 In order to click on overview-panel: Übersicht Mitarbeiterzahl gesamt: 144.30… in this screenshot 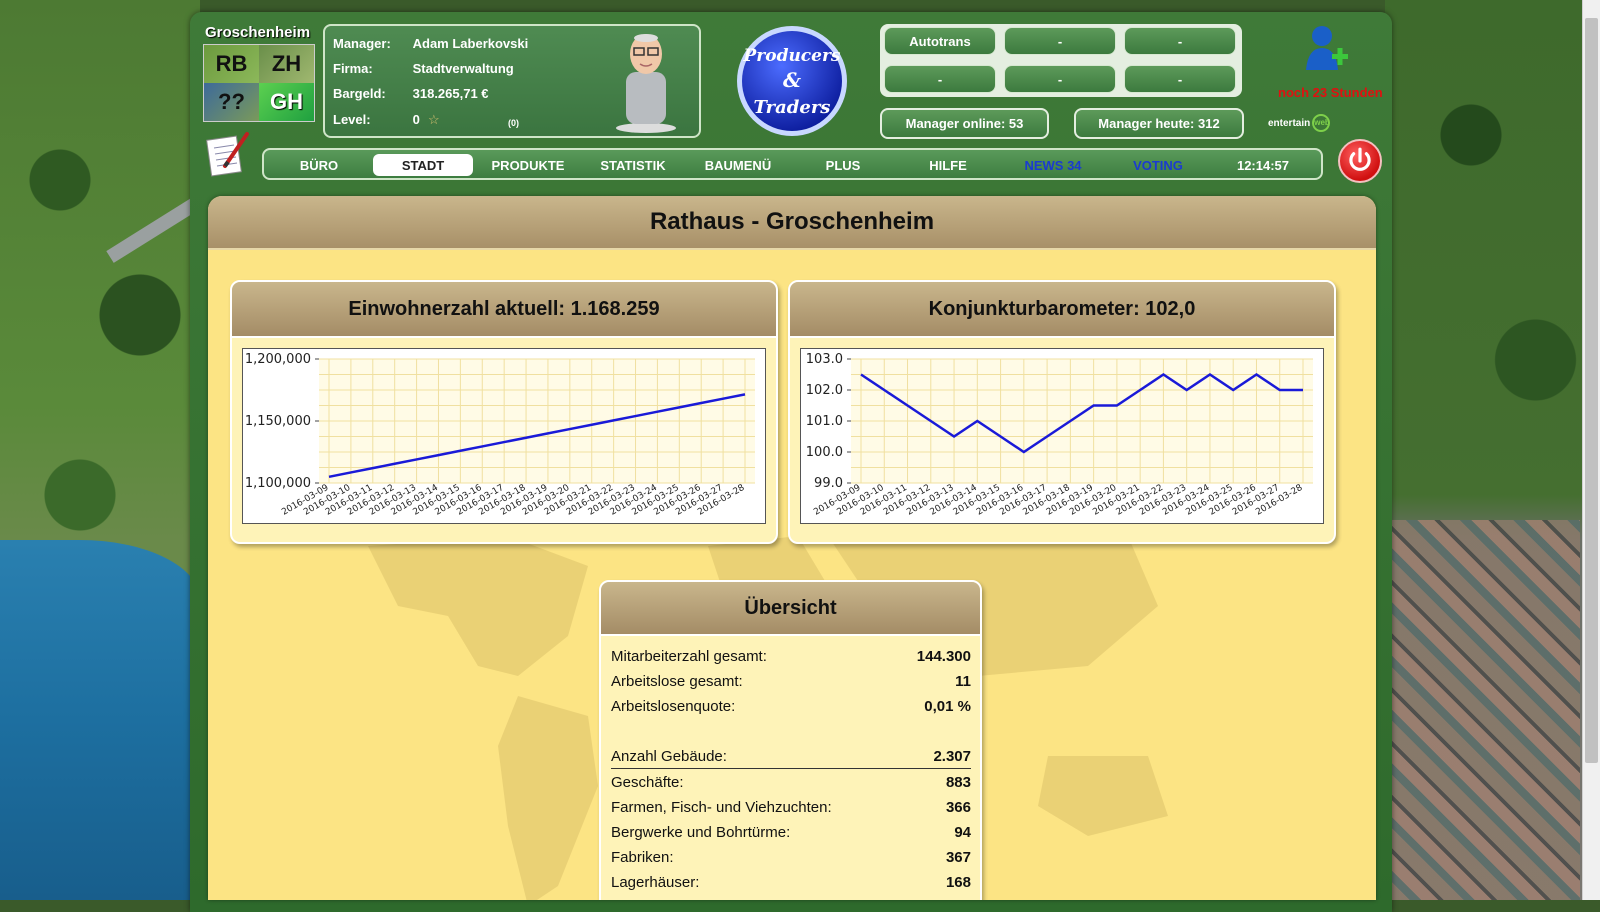, I will do `click(790, 740)`.